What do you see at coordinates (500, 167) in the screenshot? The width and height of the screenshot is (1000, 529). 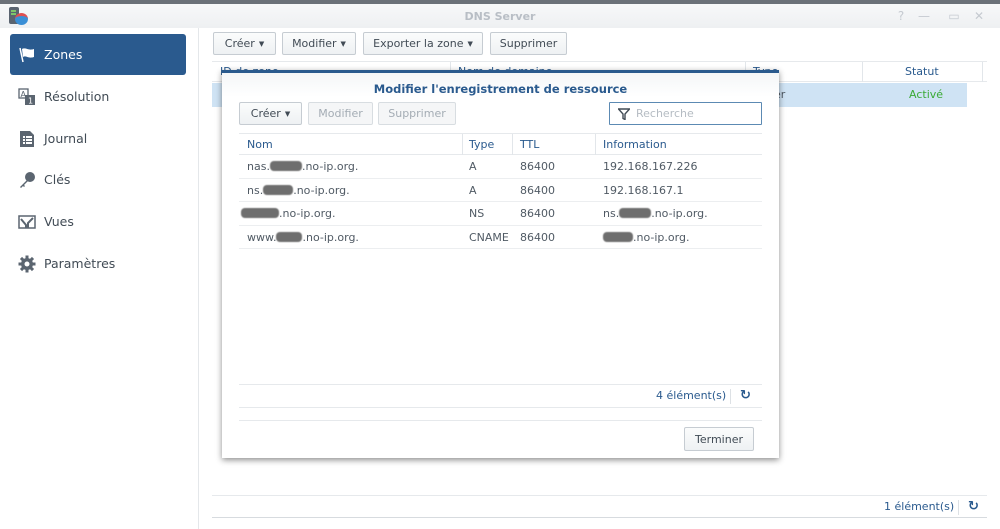 I see `record-row: nas. .no-ip.org. A 86400 192.168.167.226` at bounding box center [500, 167].